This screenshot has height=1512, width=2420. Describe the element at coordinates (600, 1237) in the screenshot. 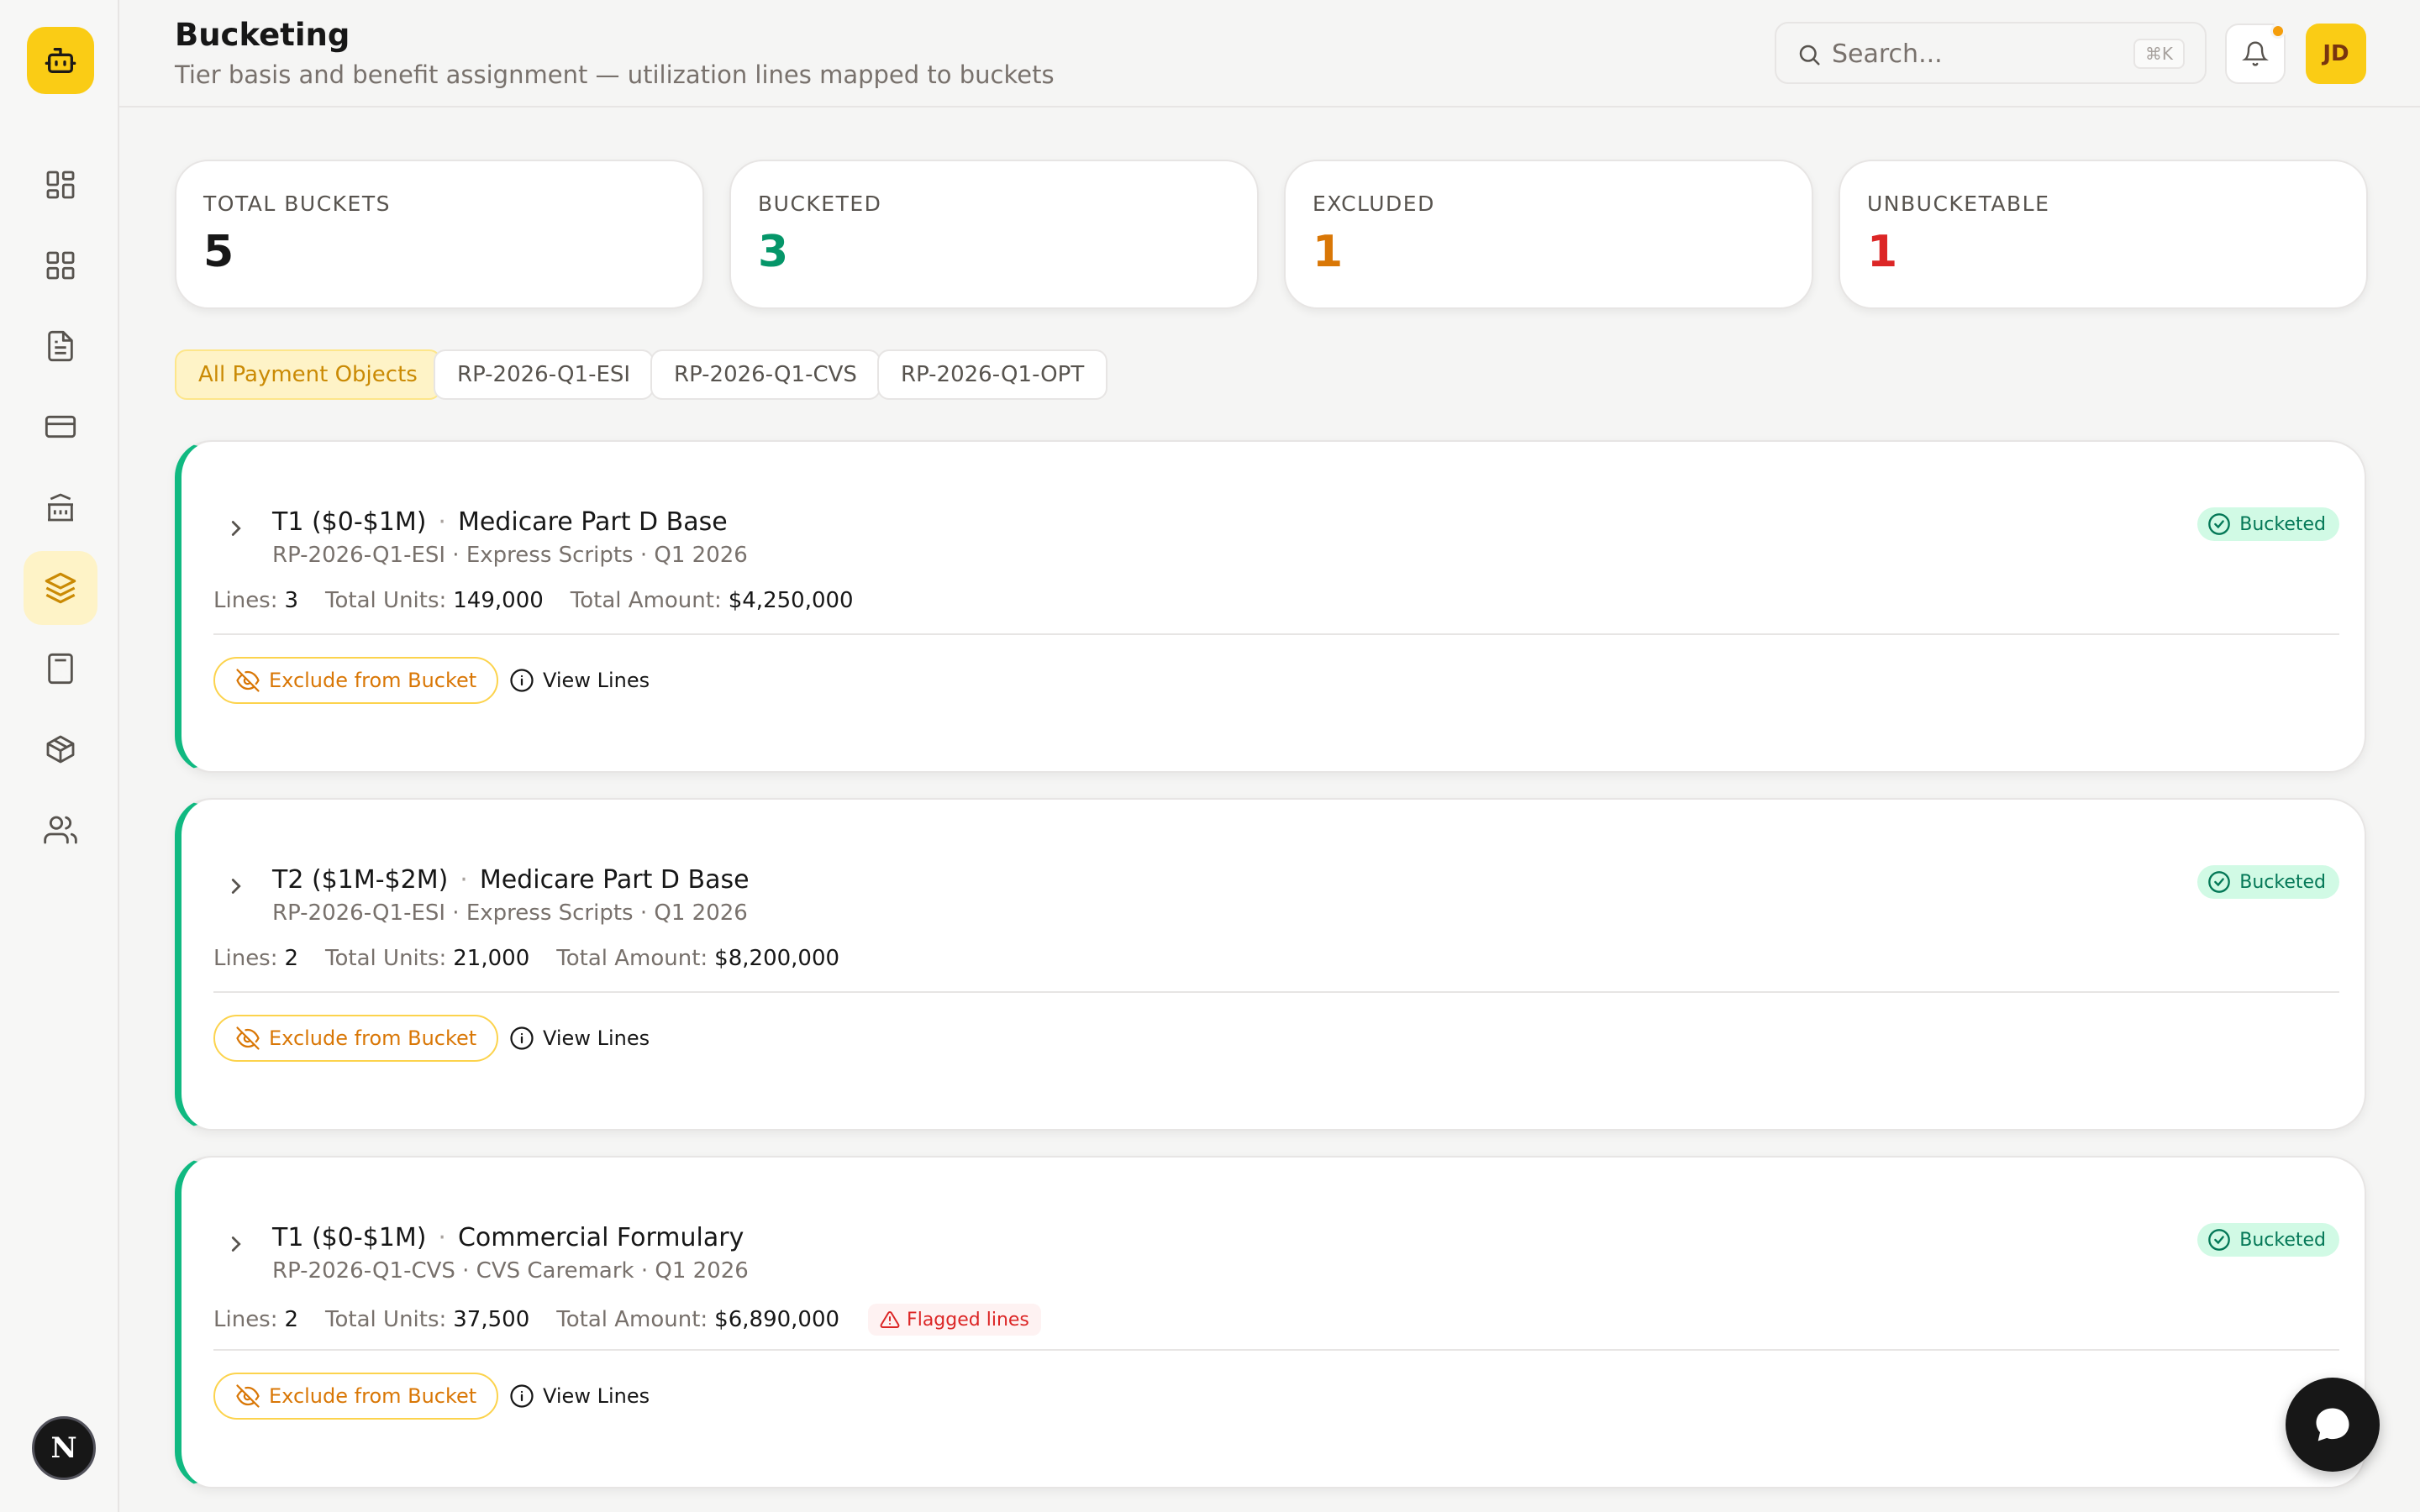

I see `bucket-benefit: Commercial Formulary` at that location.